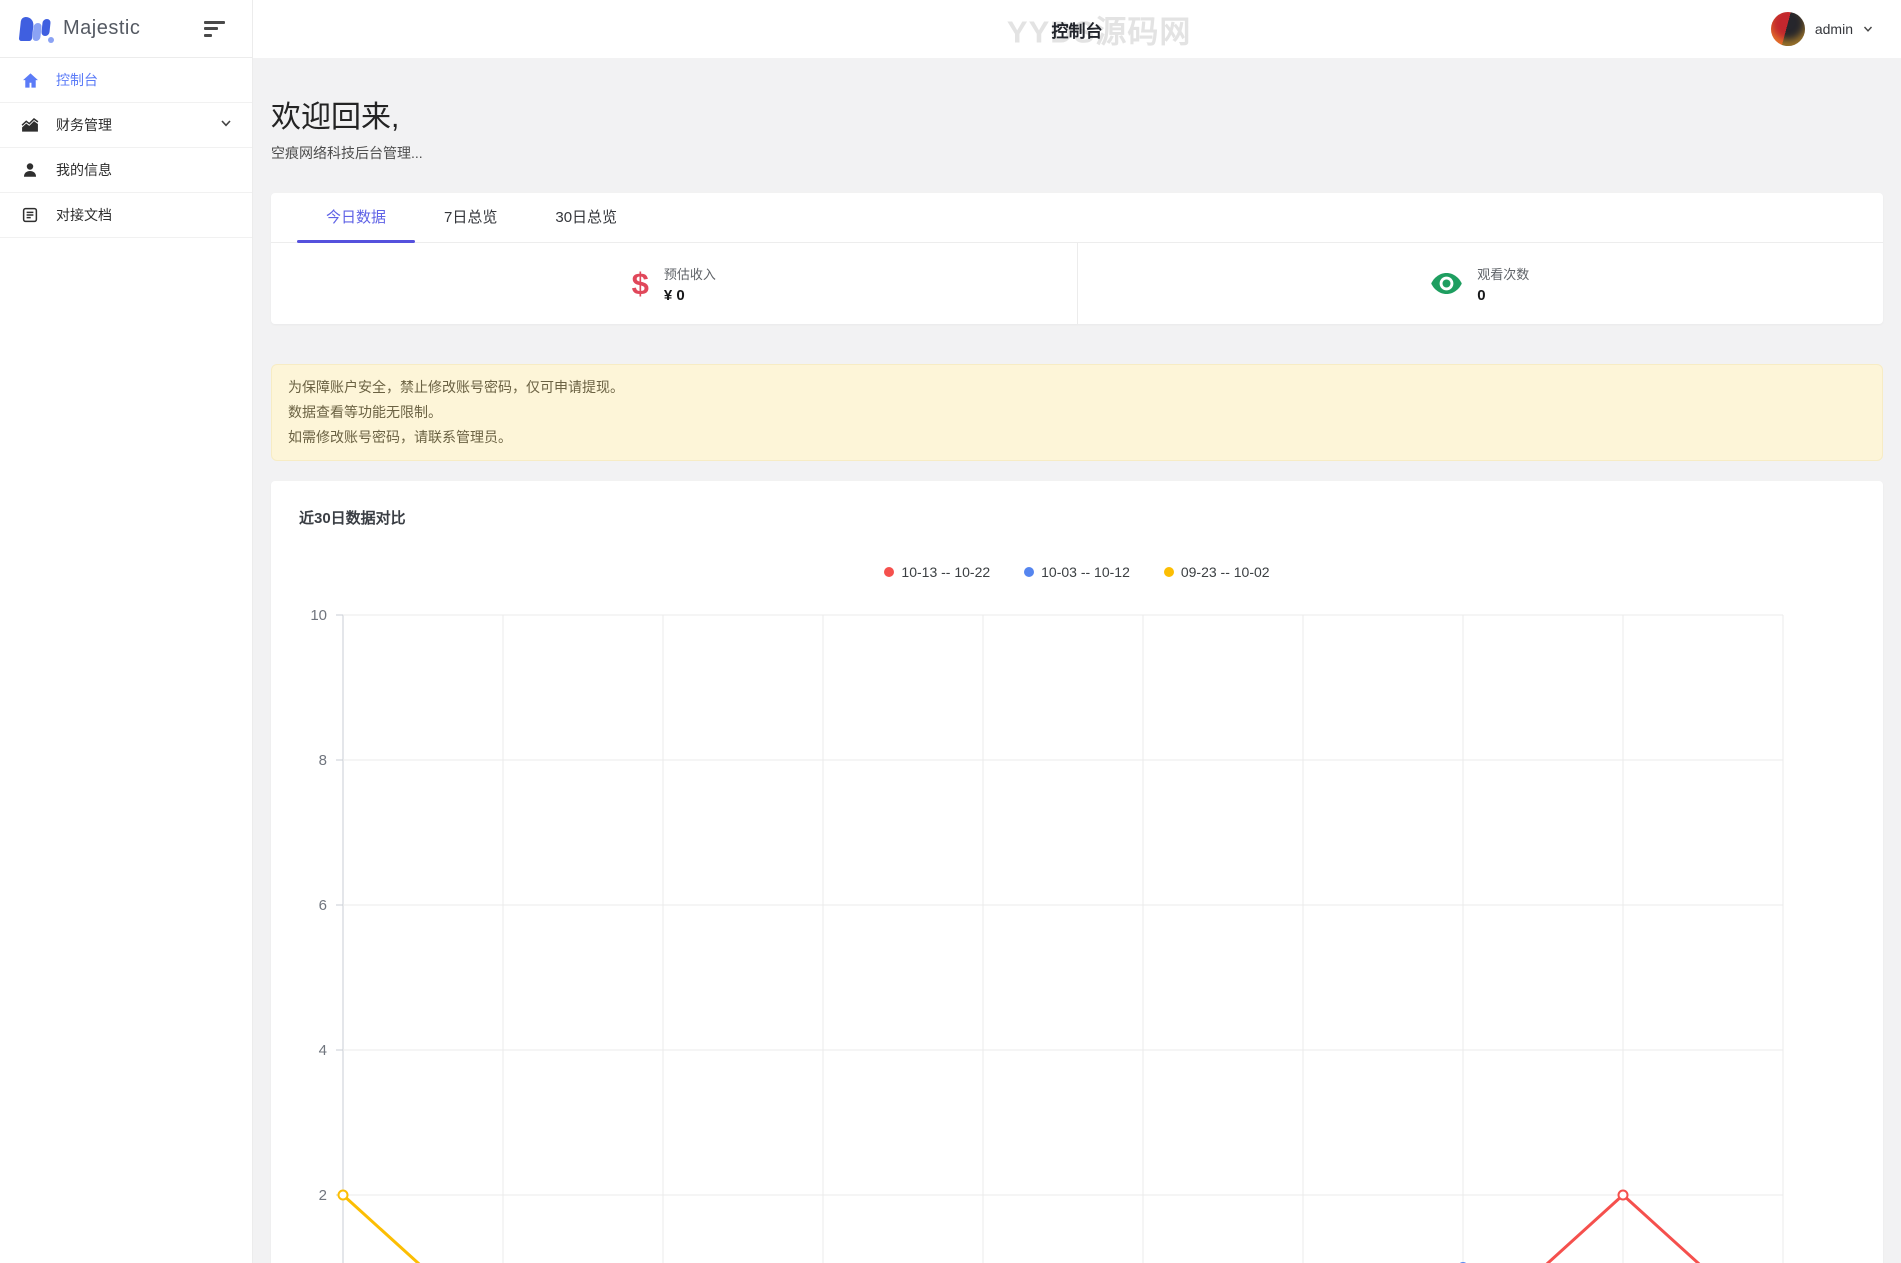  What do you see at coordinates (1225, 572) in the screenshot?
I see `legend-label: 09-23 -- 10-02` at bounding box center [1225, 572].